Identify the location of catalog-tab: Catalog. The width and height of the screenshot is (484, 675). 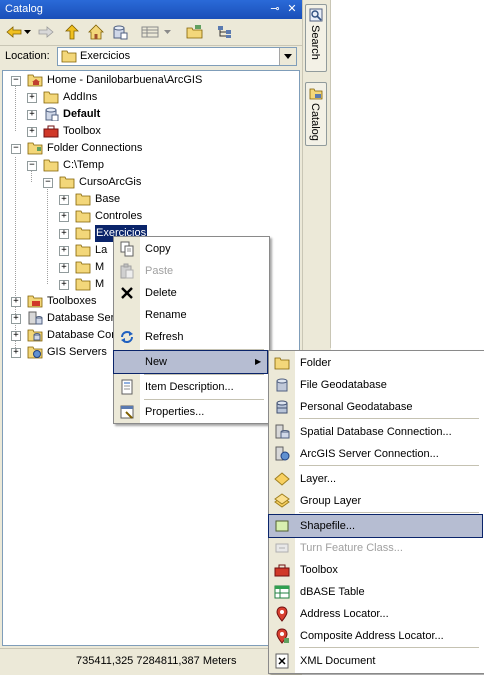
(316, 114).